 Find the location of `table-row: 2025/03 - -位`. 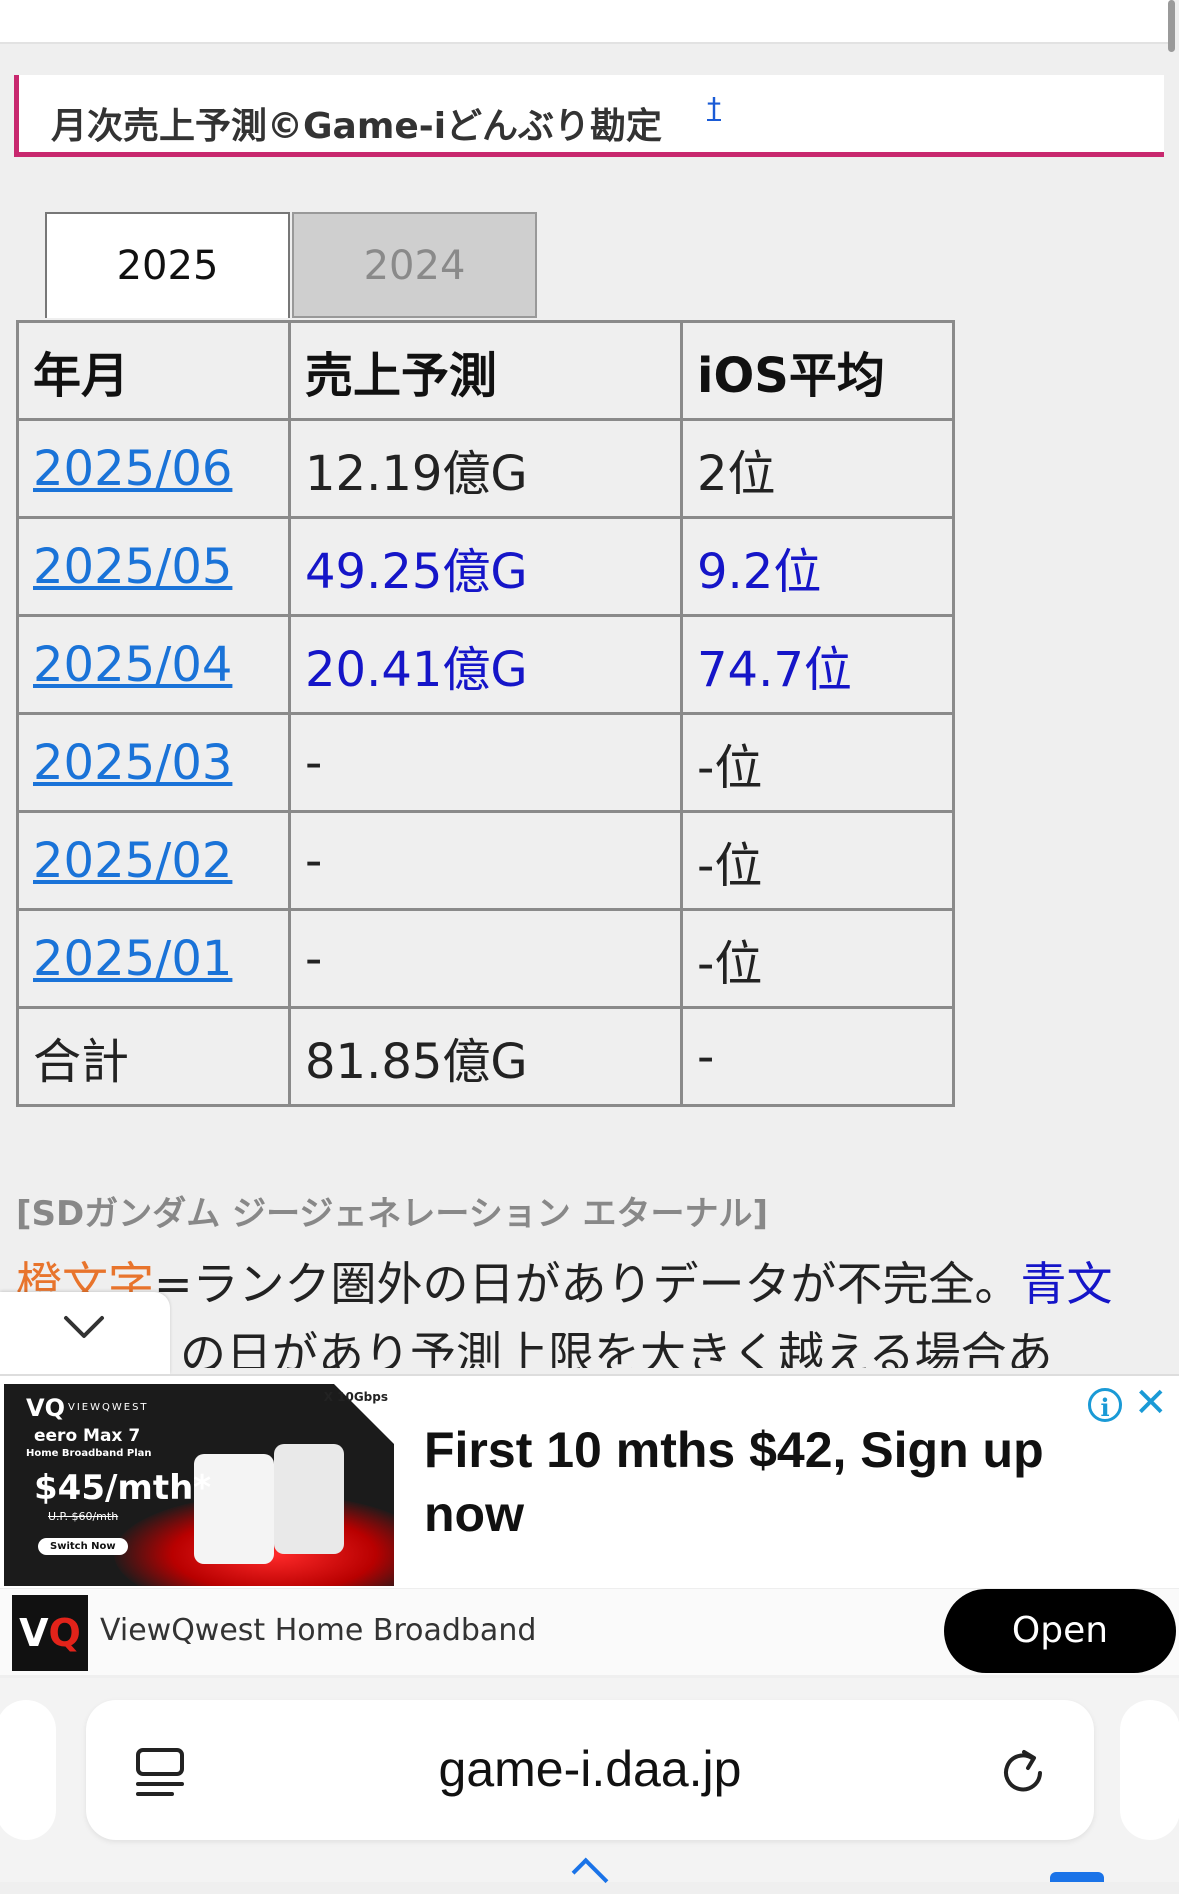

table-row: 2025/03 - -位 is located at coordinates (485, 762).